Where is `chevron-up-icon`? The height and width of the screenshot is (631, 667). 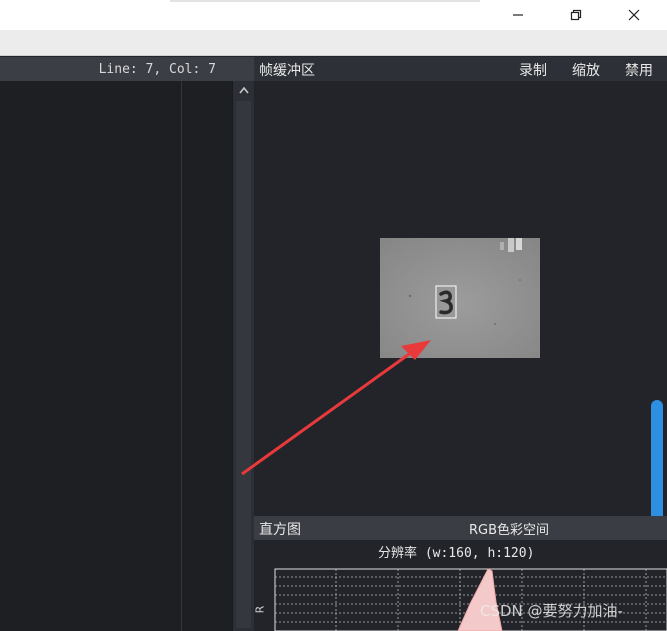
chevron-up-icon is located at coordinates (244, 90).